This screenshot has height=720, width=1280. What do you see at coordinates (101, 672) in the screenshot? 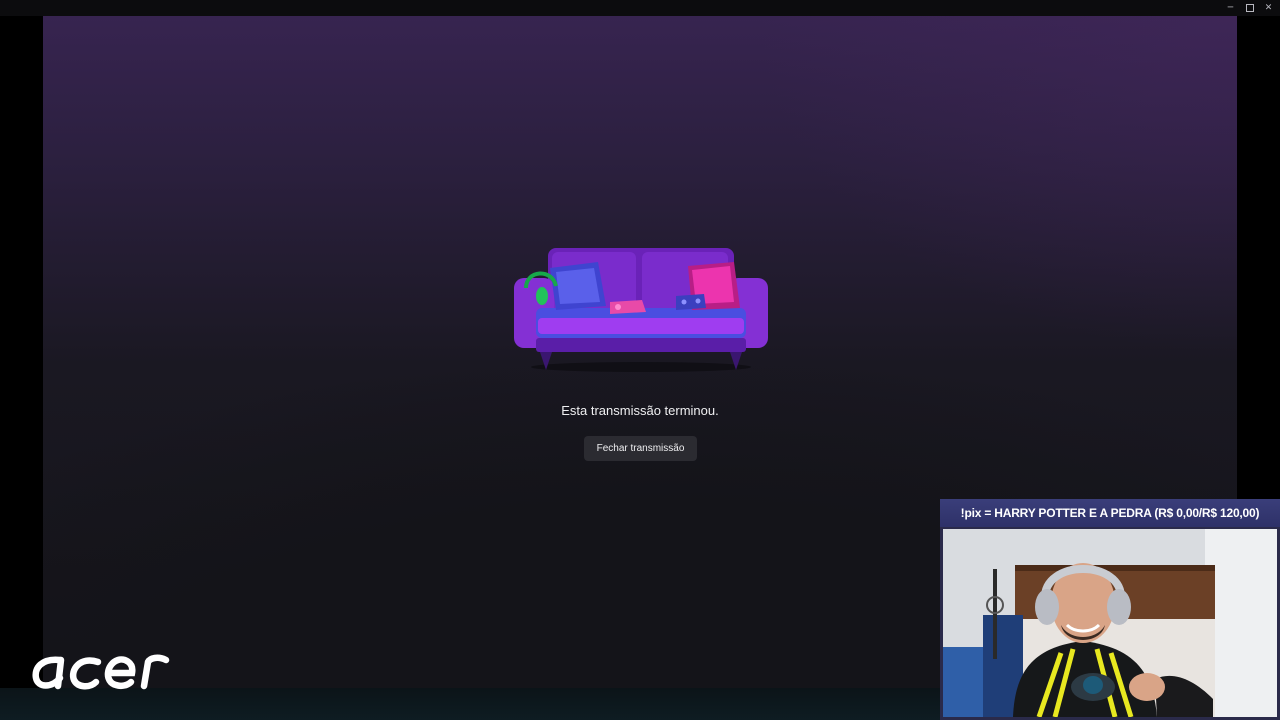
I see `acer-logo` at bounding box center [101, 672].